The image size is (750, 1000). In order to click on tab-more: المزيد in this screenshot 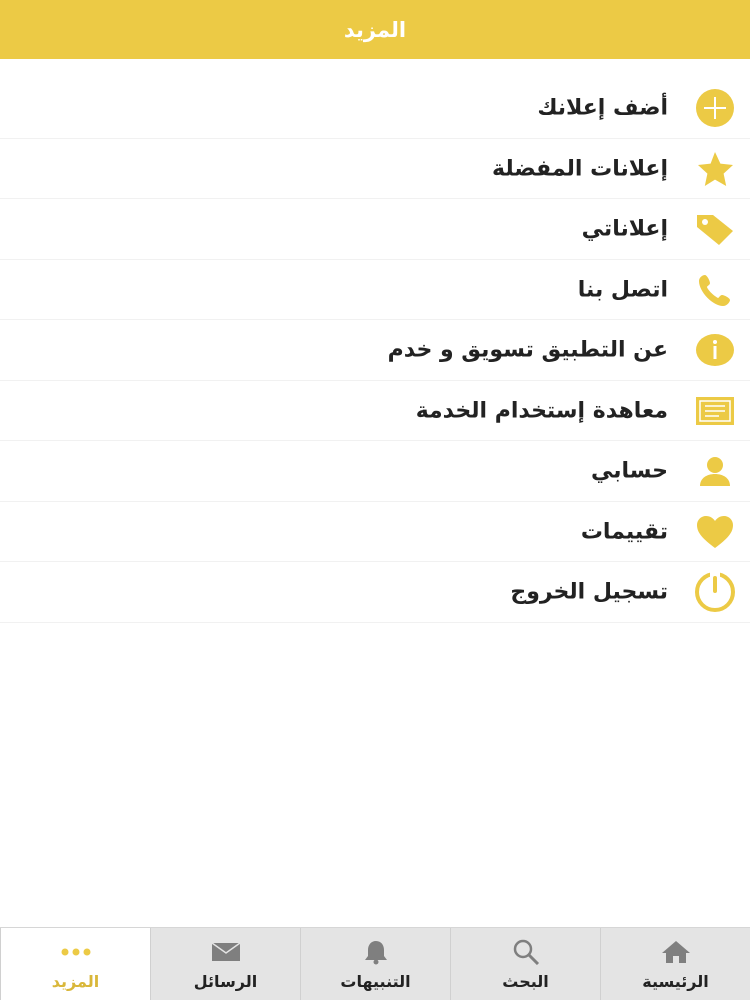, I will do `click(75, 964)`.